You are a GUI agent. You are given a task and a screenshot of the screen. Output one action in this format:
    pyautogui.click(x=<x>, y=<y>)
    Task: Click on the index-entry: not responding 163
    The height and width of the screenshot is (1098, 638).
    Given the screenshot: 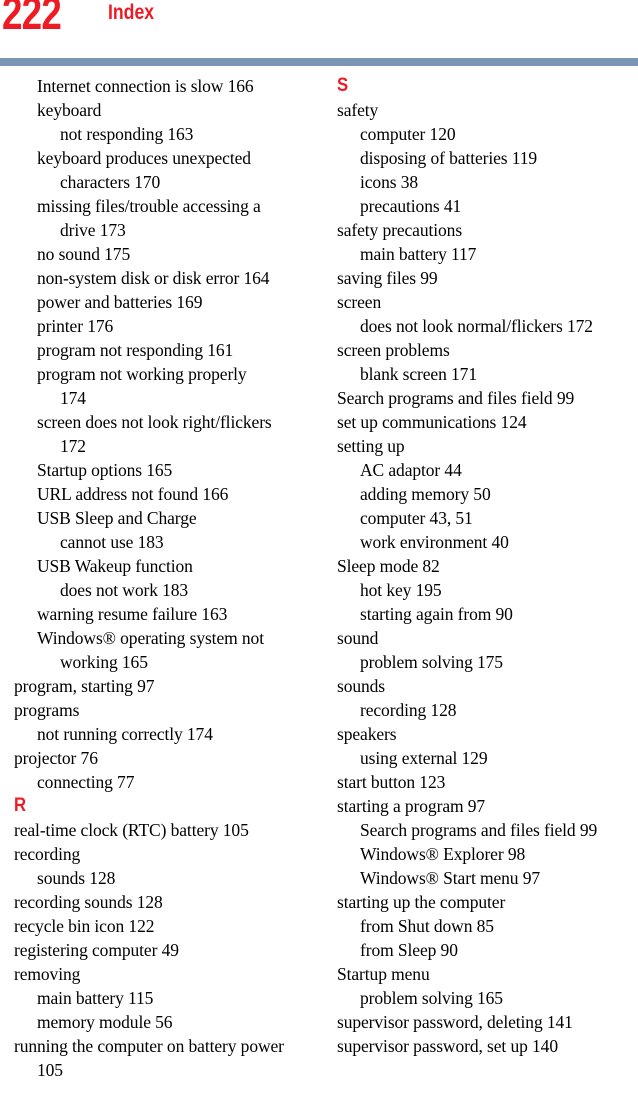 What is the action you would take?
    pyautogui.click(x=127, y=134)
    